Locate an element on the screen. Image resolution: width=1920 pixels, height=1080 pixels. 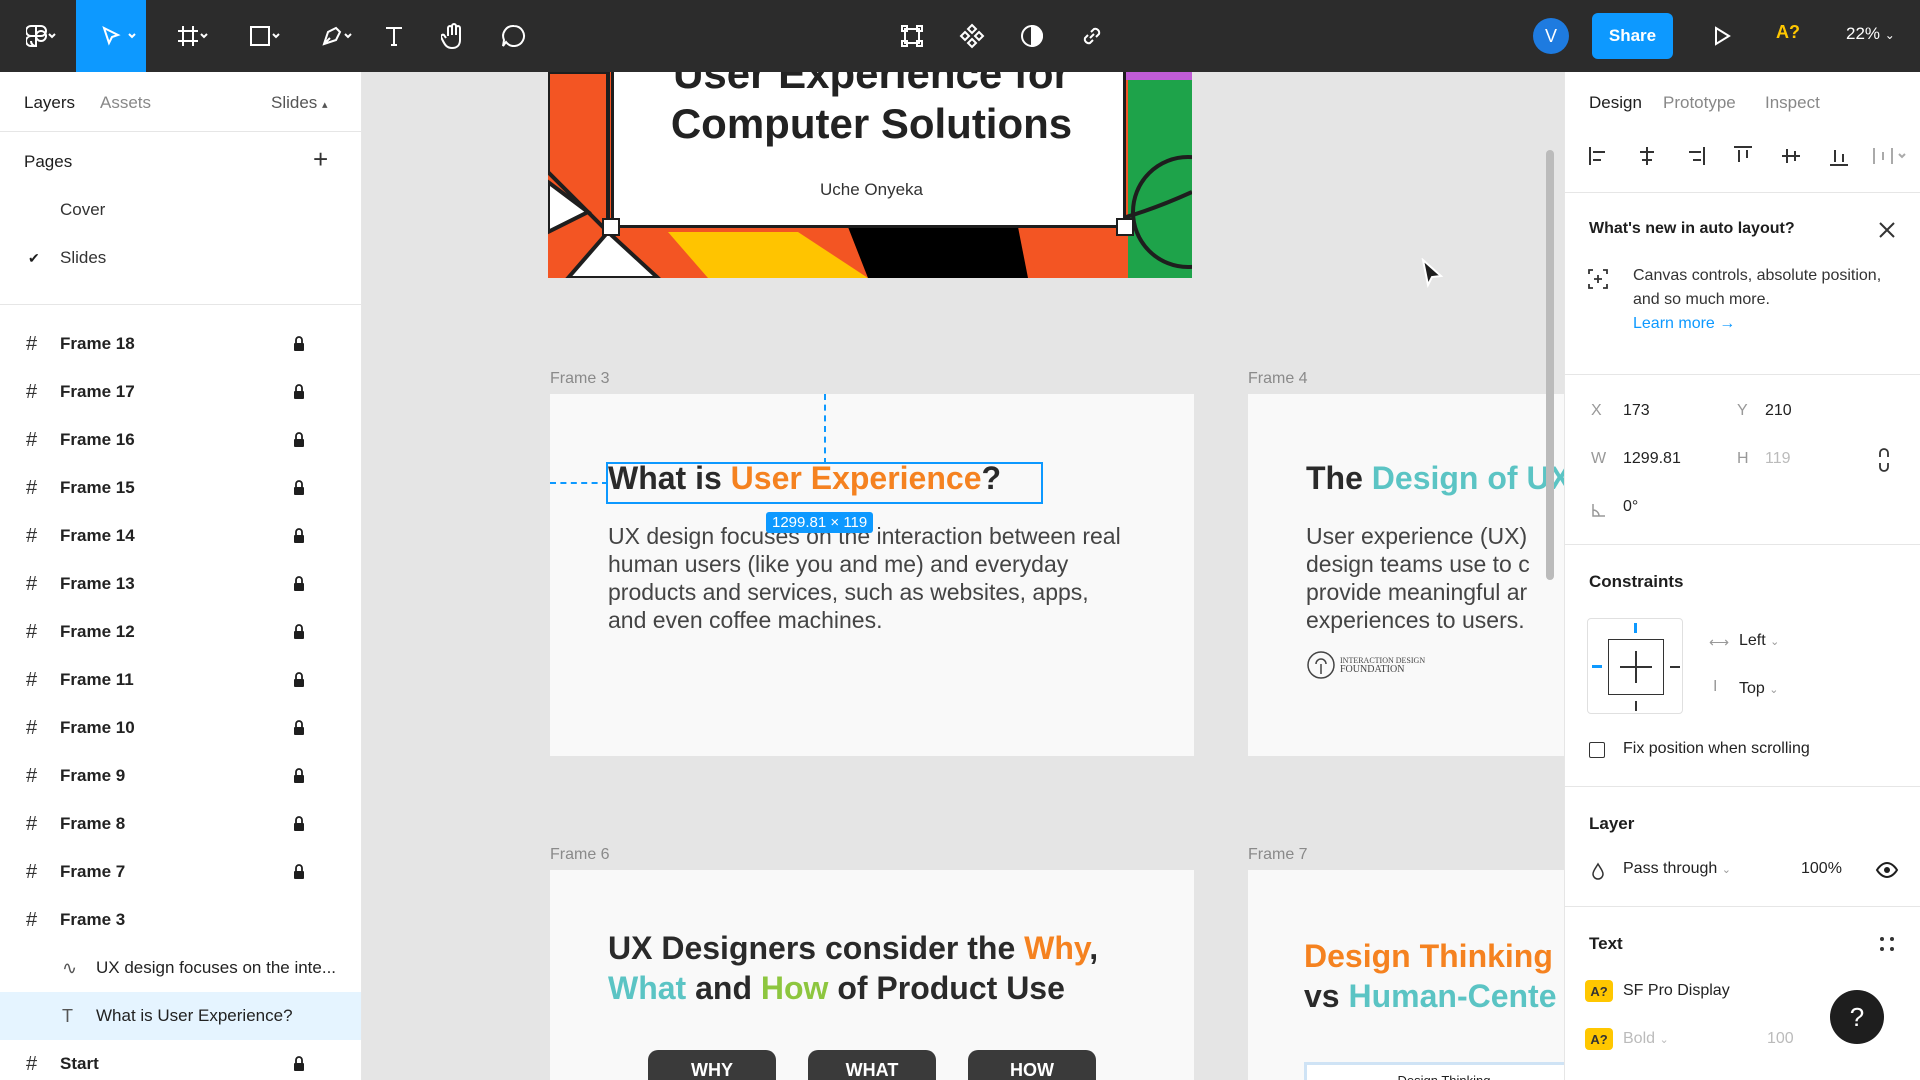
help-button: ? is located at coordinates (1857, 1017).